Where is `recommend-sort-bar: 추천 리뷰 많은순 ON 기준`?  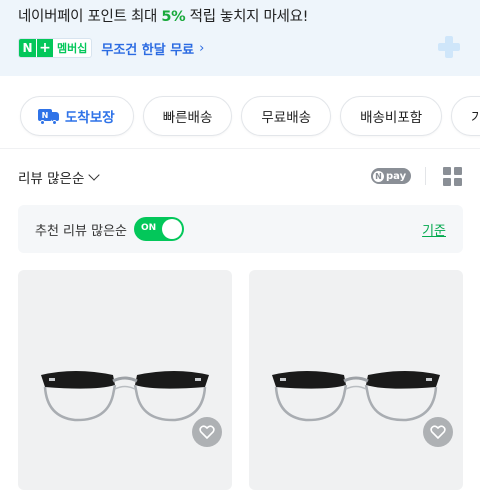 recommend-sort-bar: 추천 리뷰 많은순 ON 기준 is located at coordinates (240, 229).